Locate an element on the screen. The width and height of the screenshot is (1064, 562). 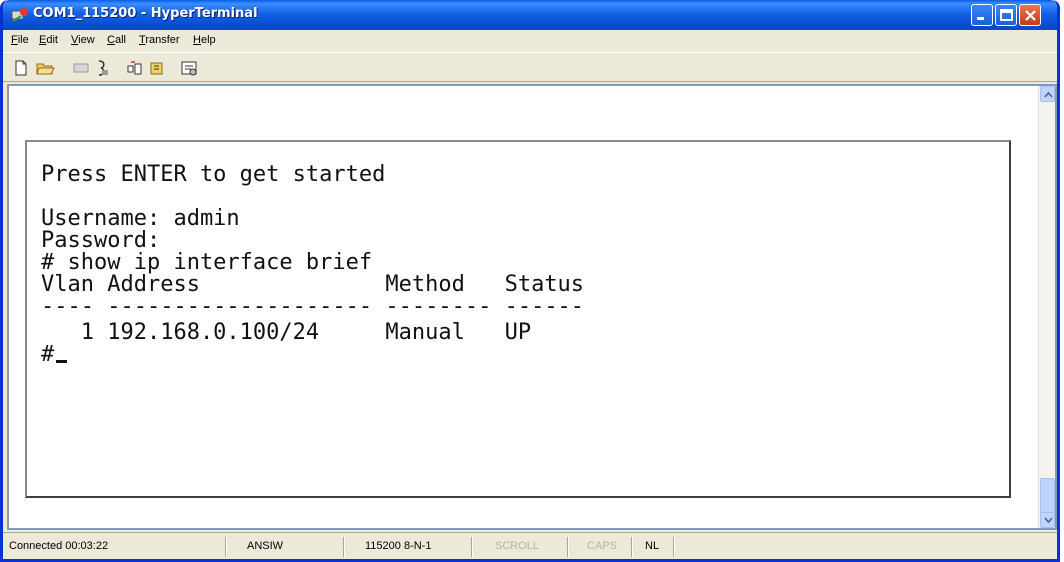
prompt-line: # is located at coordinates (54, 354).